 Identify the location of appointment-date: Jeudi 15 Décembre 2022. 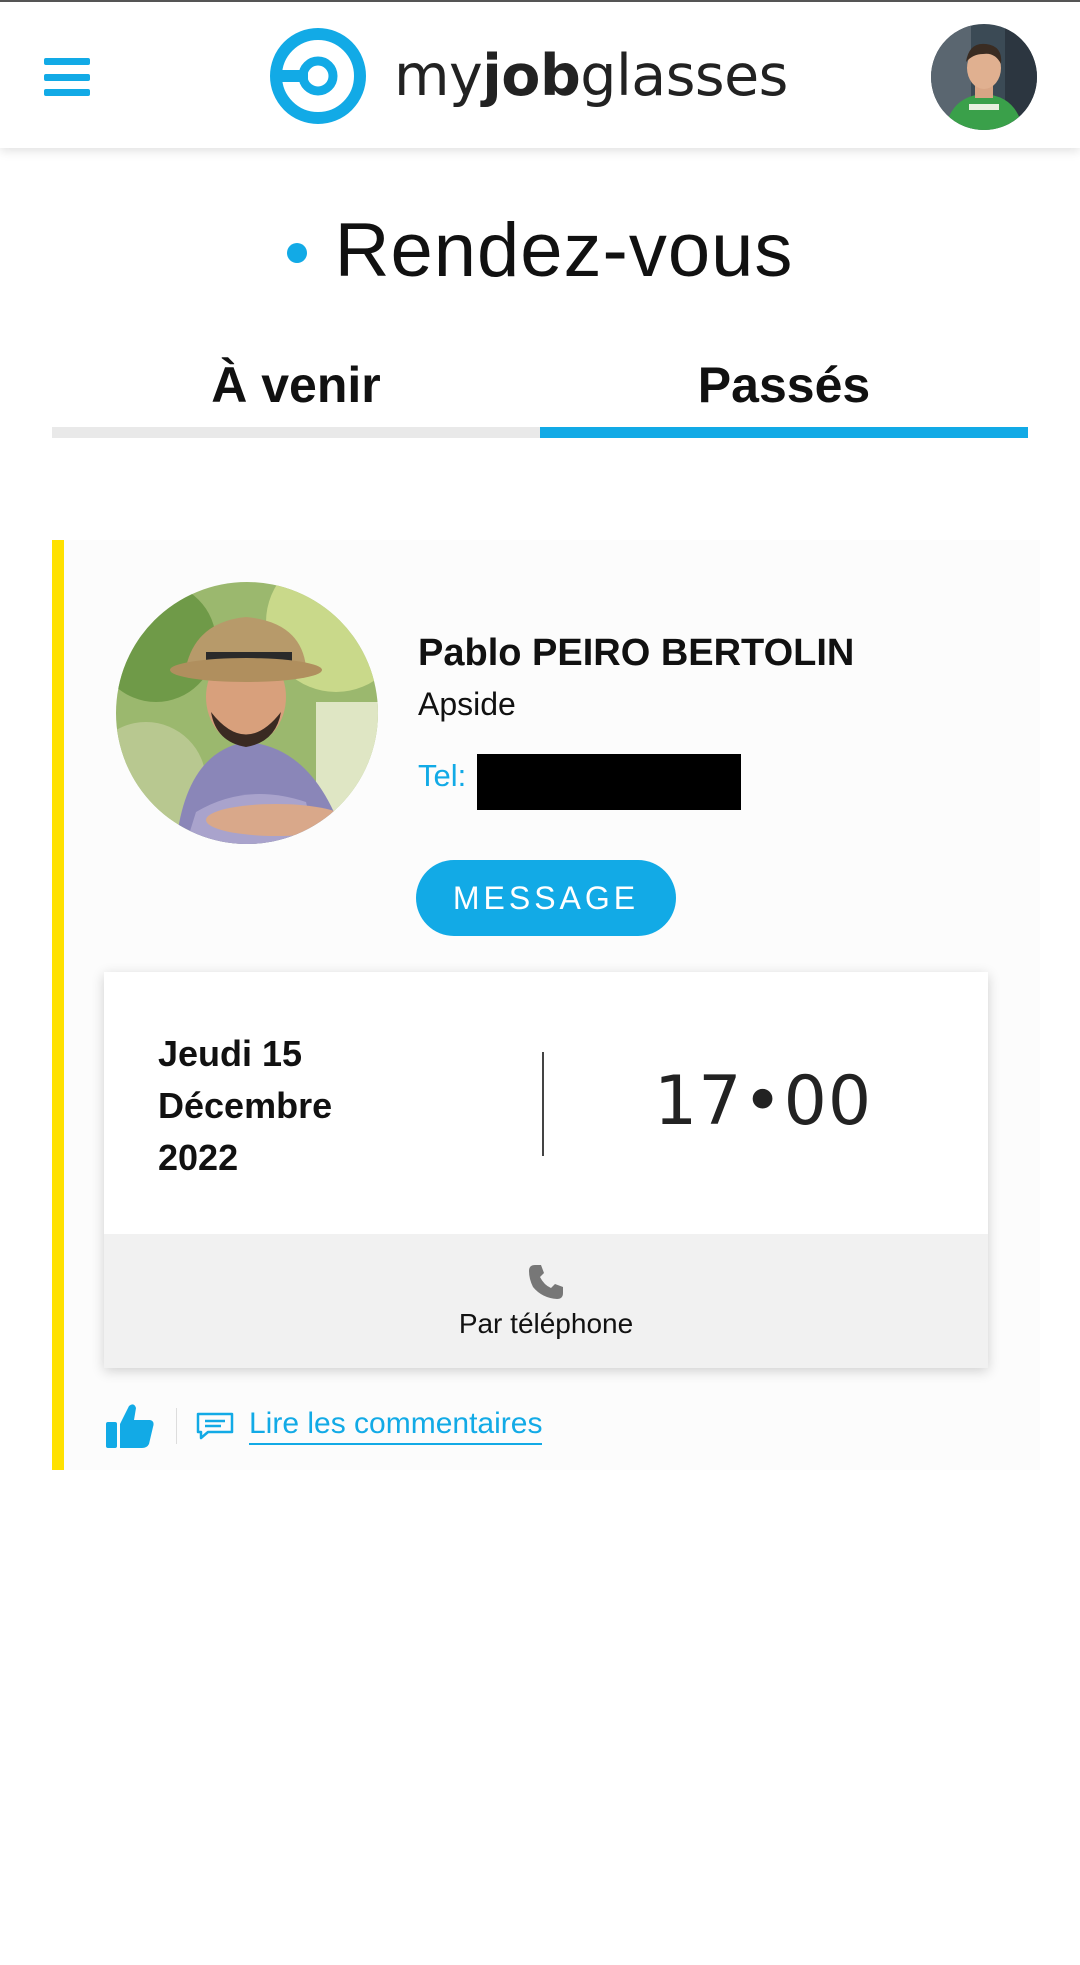
(308, 1106).